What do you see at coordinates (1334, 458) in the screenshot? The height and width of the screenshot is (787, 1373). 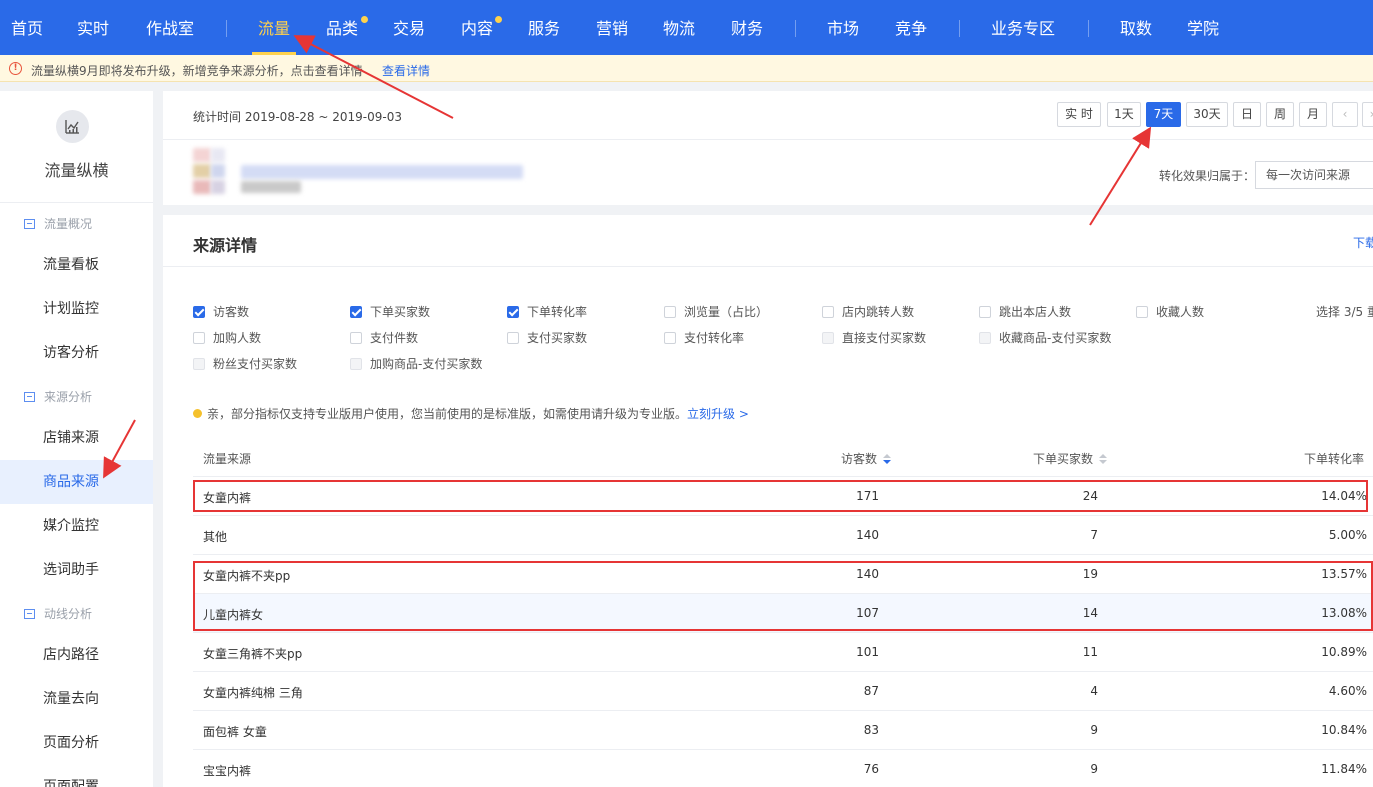 I see `column-header-order-rate: 下单转化率` at bounding box center [1334, 458].